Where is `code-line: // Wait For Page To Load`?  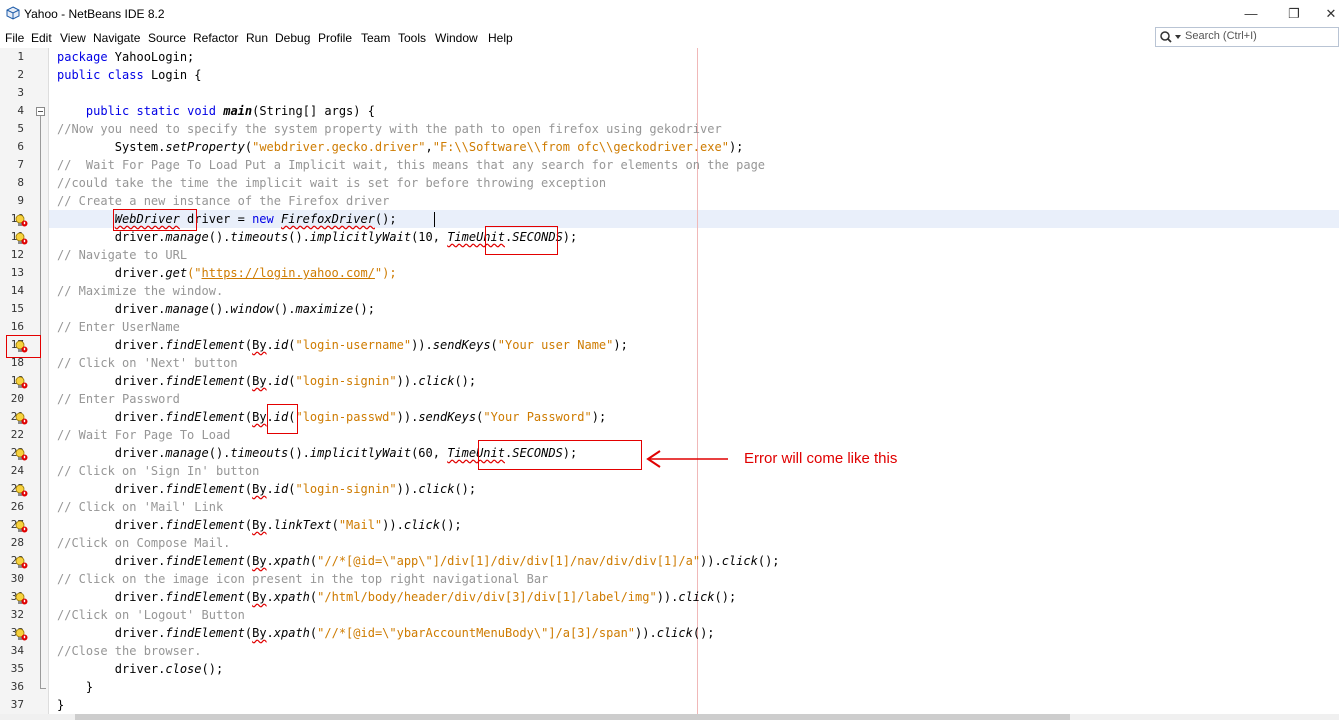
code-line: // Wait For Page To Load is located at coordinates (143, 435).